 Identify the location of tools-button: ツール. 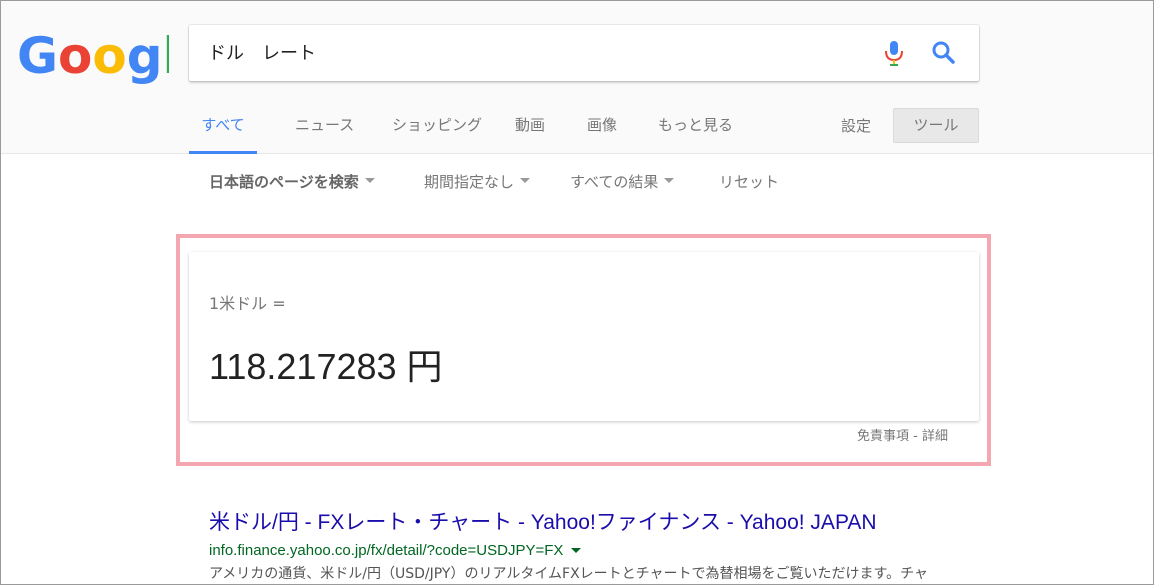
(936, 125).